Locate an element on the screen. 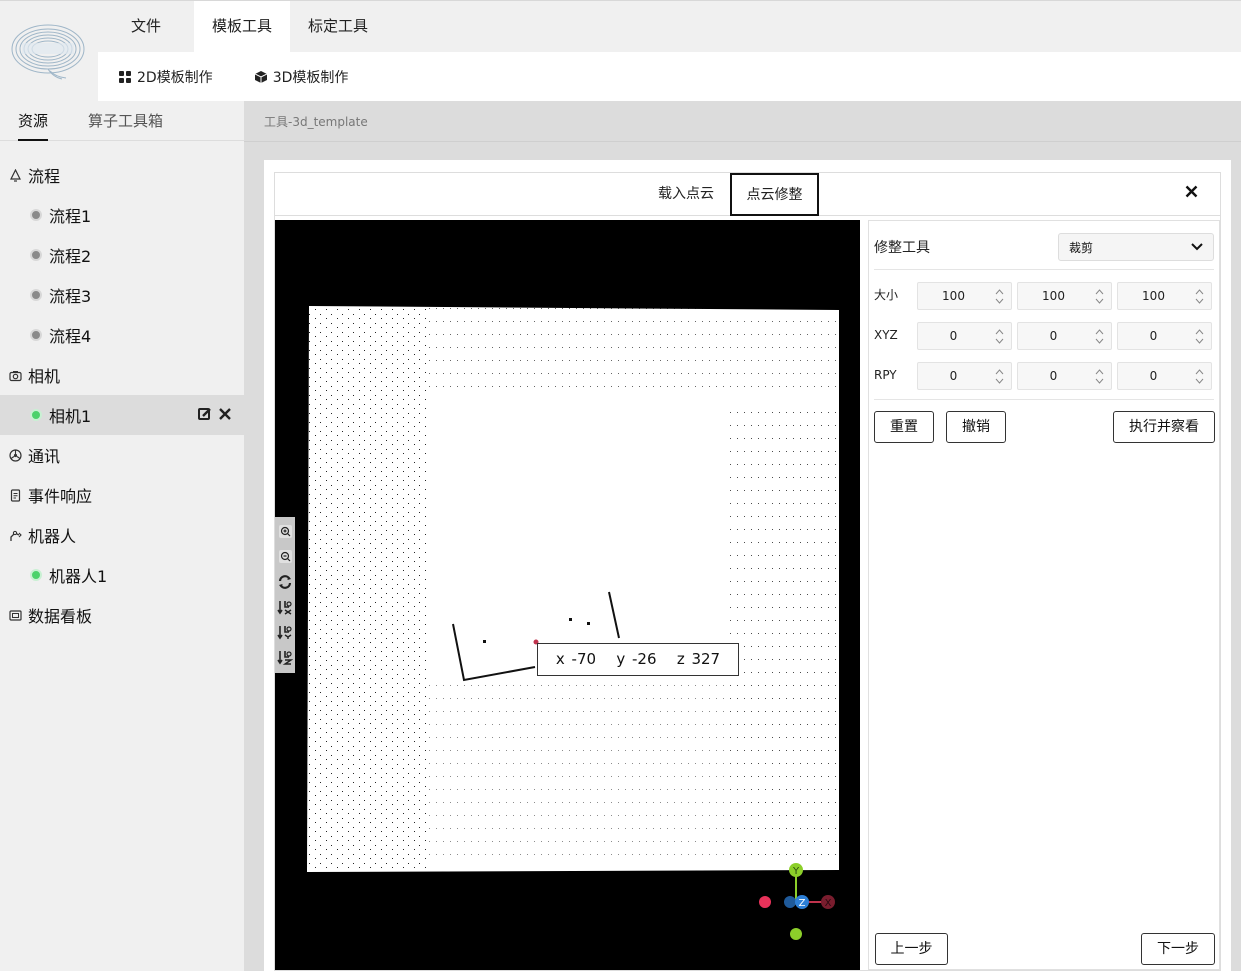 The image size is (1241, 971). tab-operator-toolbox: 算子工具箱 is located at coordinates (125, 121).